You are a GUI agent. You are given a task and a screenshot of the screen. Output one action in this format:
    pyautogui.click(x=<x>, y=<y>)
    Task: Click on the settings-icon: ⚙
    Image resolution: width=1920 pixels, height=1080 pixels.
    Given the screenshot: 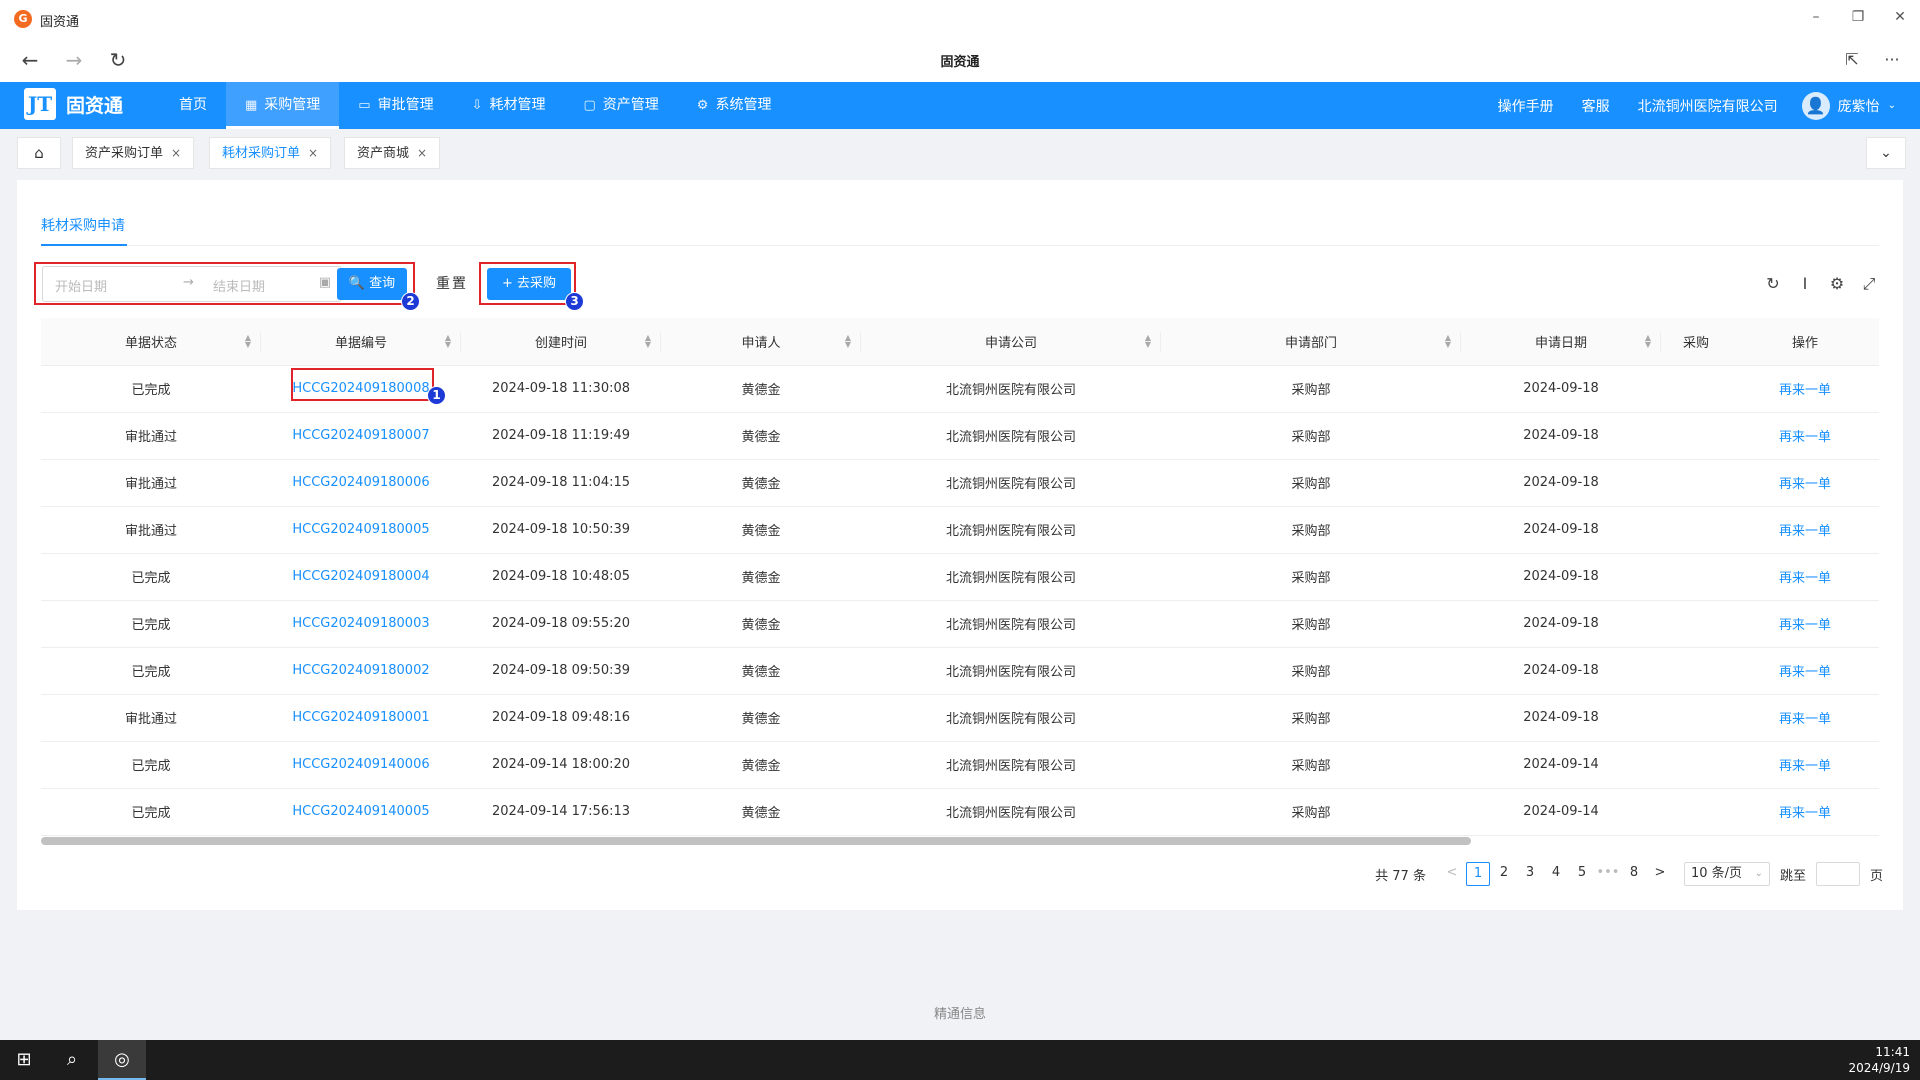 What is the action you would take?
    pyautogui.click(x=1837, y=284)
    